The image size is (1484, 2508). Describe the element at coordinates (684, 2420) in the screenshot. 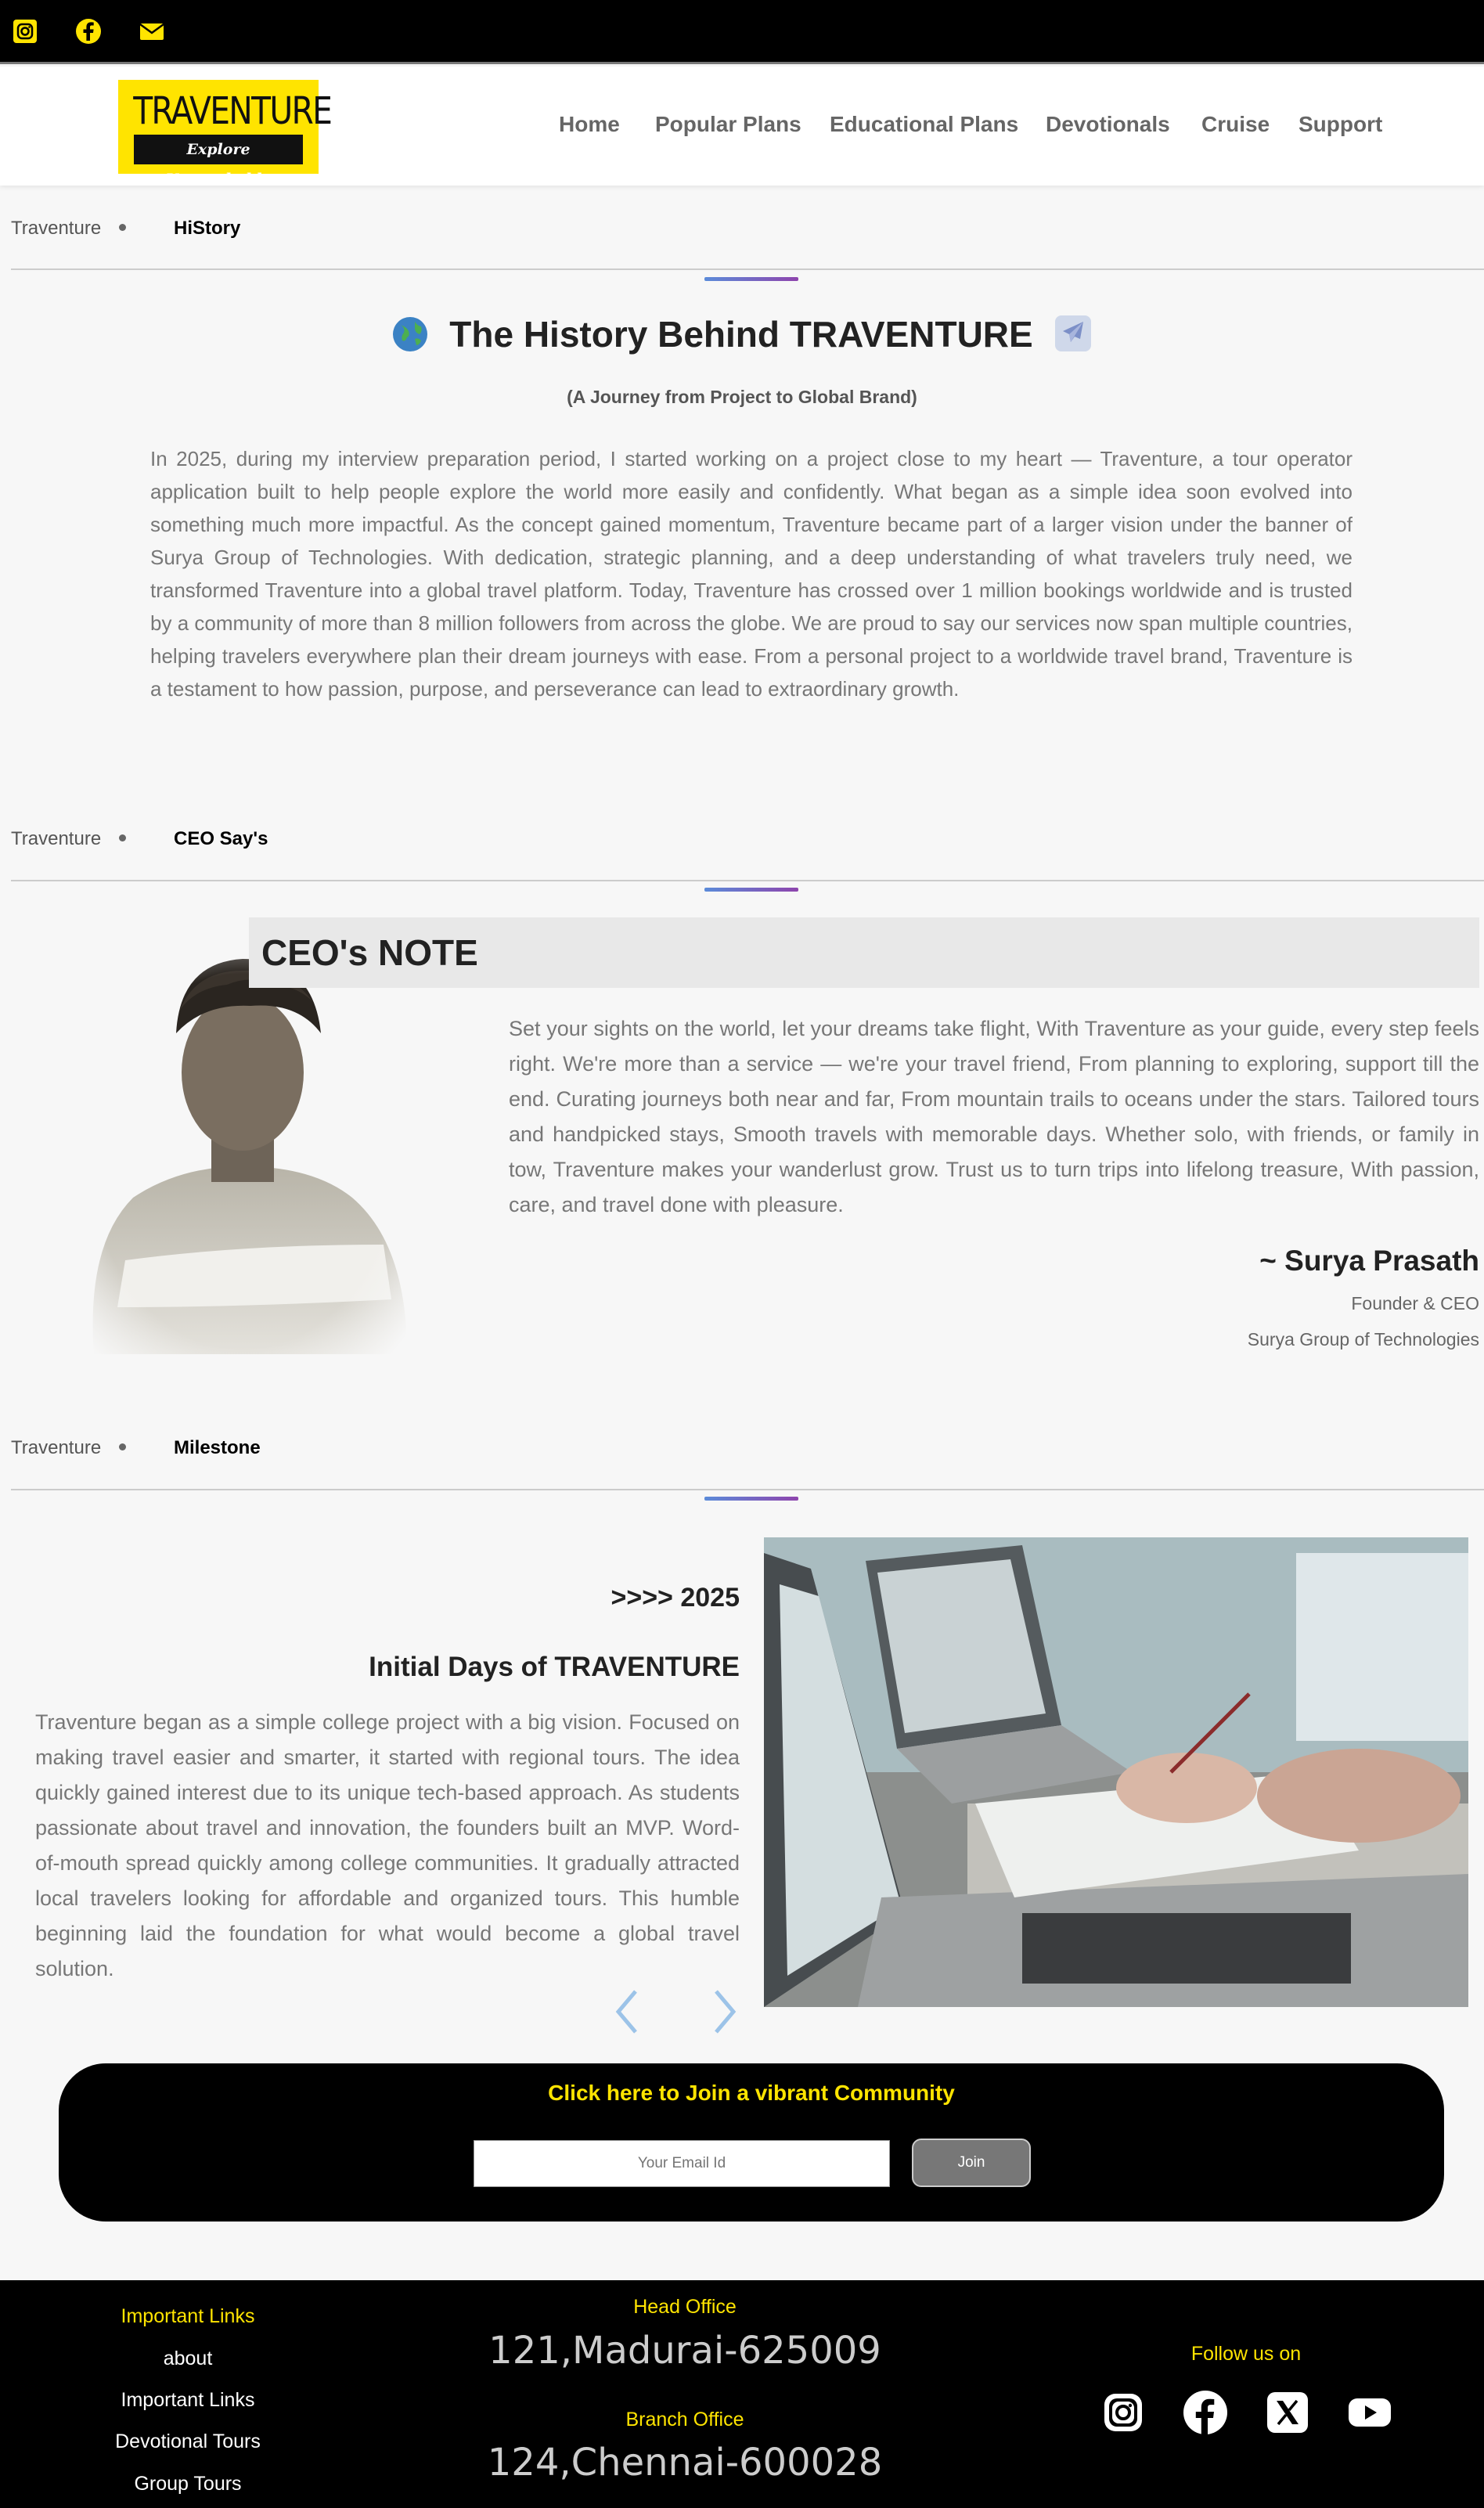

I see `branch-office-label: Branch Office` at that location.